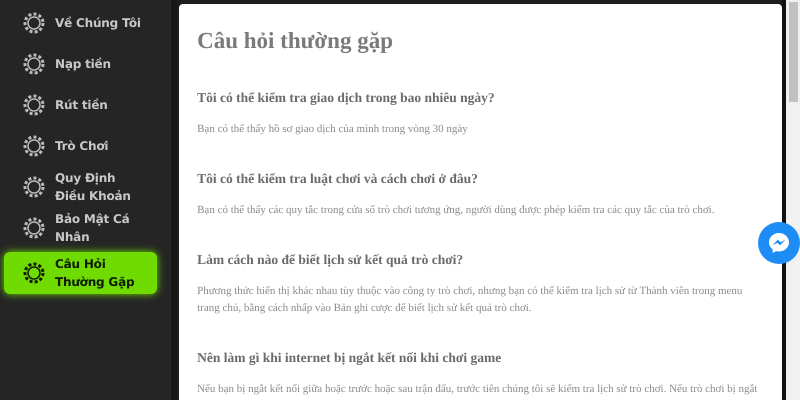 This screenshot has width=800, height=400. Describe the element at coordinates (295, 41) in the screenshot. I see `page-title: Câu hỏi thường gặp` at that location.